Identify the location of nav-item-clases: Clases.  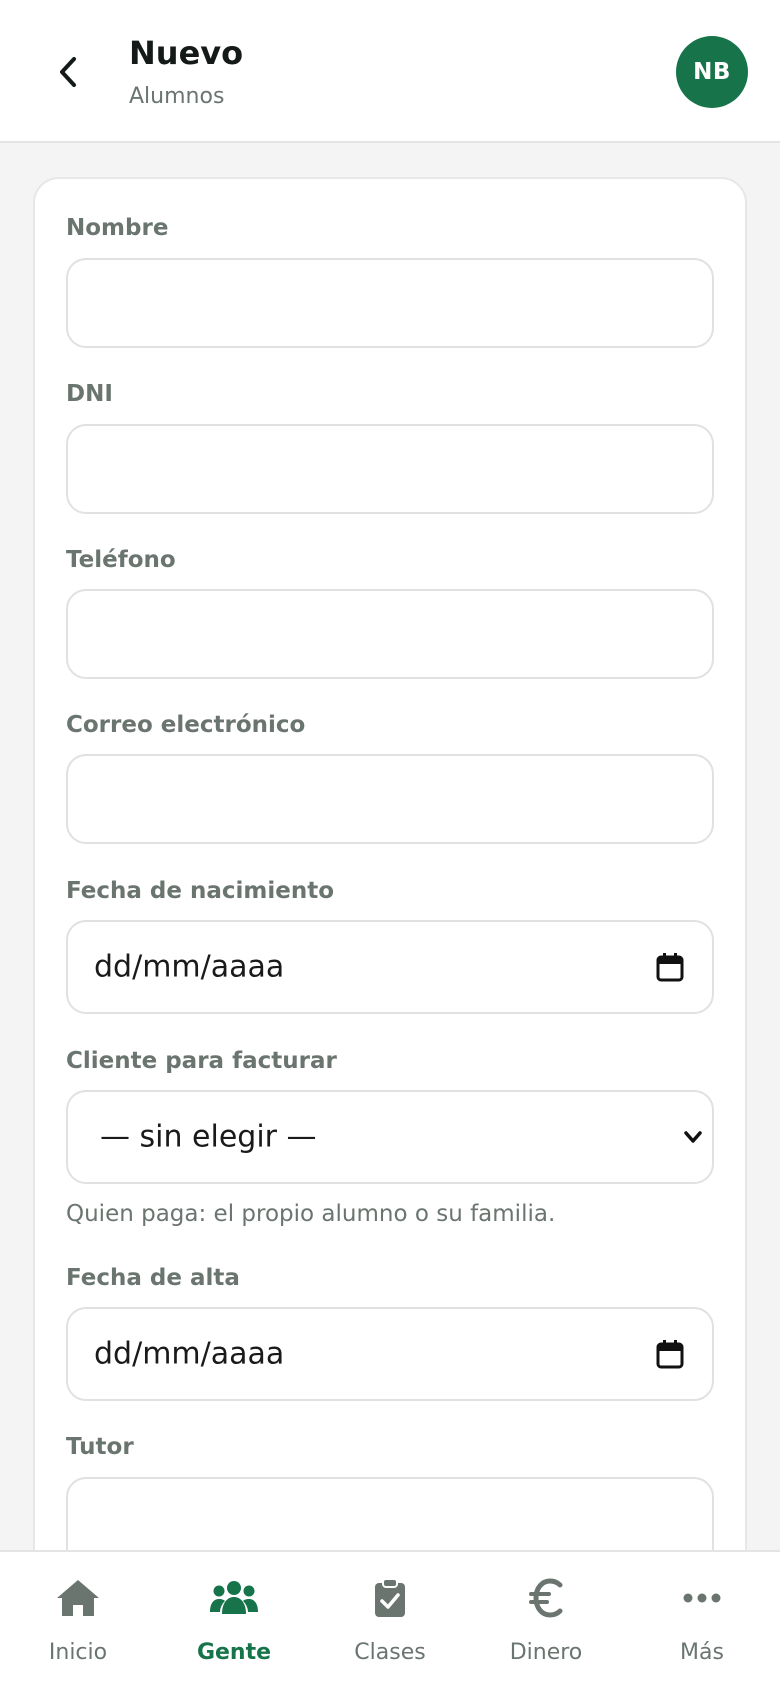
(390, 1620).